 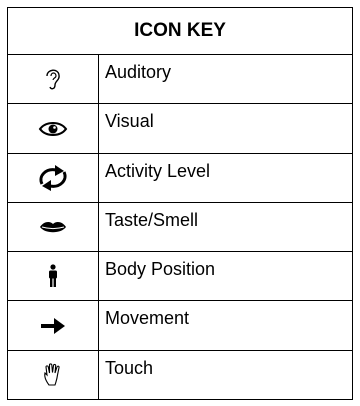 I want to click on cycle-arrows-icon, so click(x=53, y=177).